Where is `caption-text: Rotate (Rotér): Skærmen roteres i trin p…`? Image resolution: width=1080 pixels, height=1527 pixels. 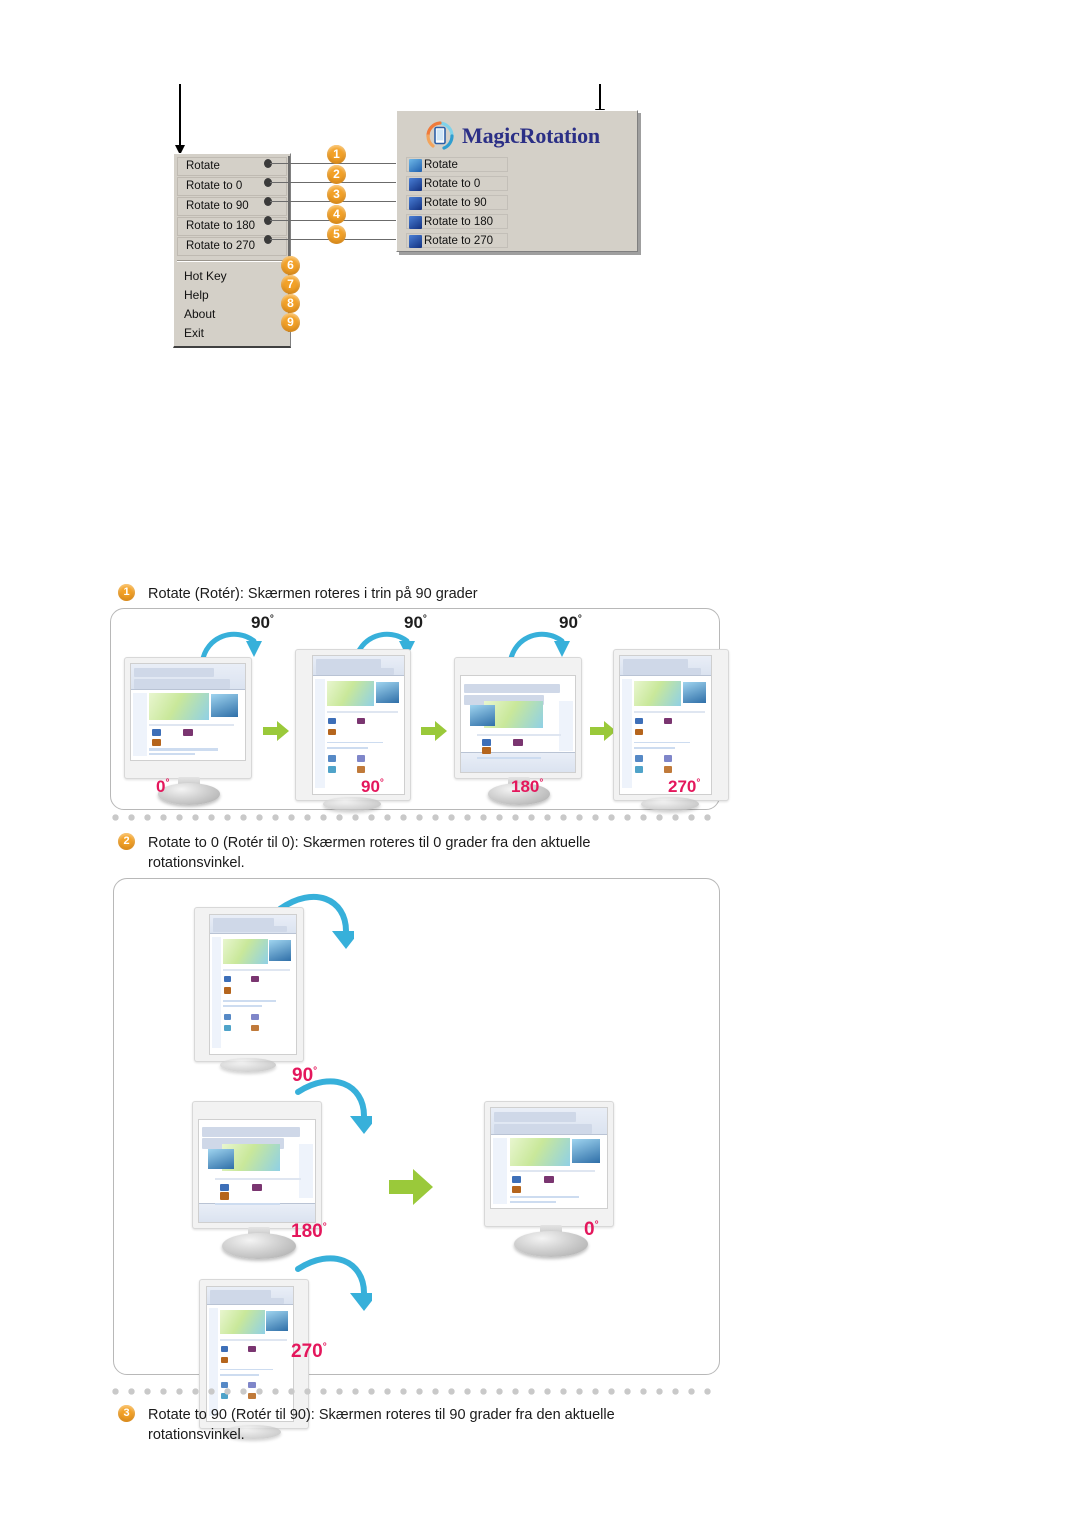
caption-text: Rotate (Rotér): Skærmen roteres i trin p… is located at coordinates (313, 594).